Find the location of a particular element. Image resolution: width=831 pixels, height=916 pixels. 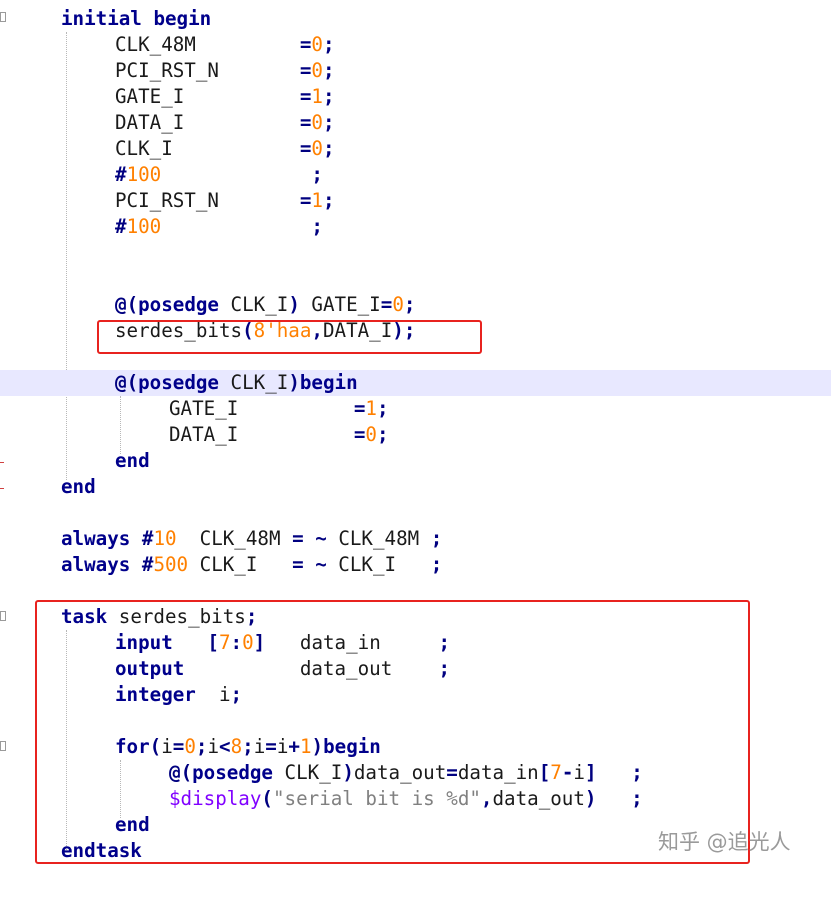

code-line: CLK_48M =0; is located at coordinates (415, 45).